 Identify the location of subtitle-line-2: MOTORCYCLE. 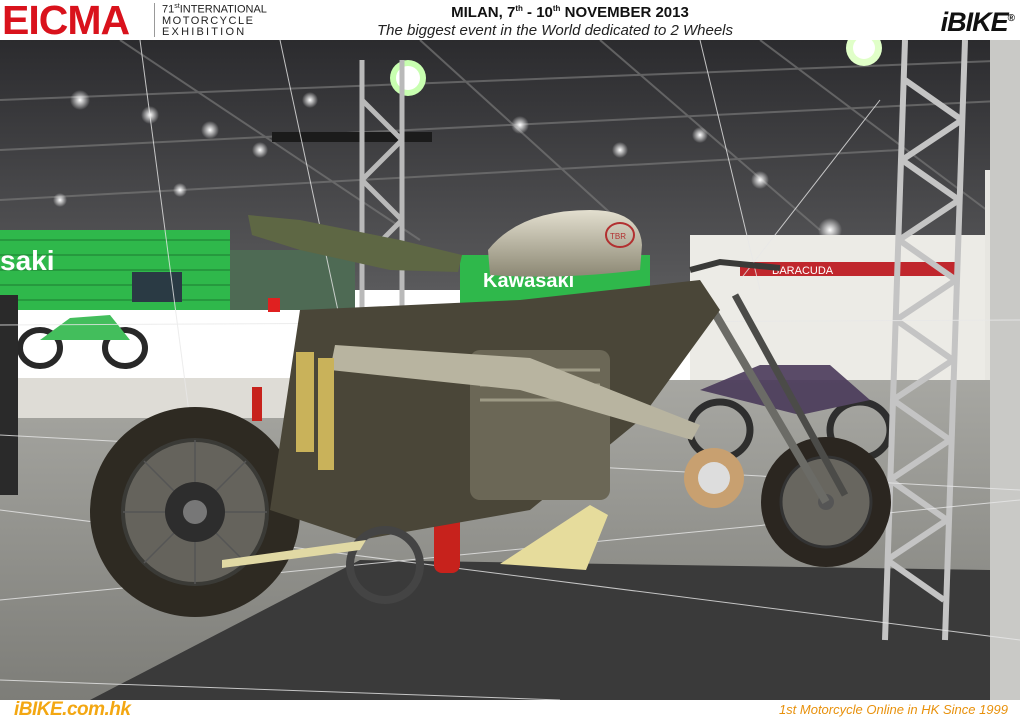
(208, 20).